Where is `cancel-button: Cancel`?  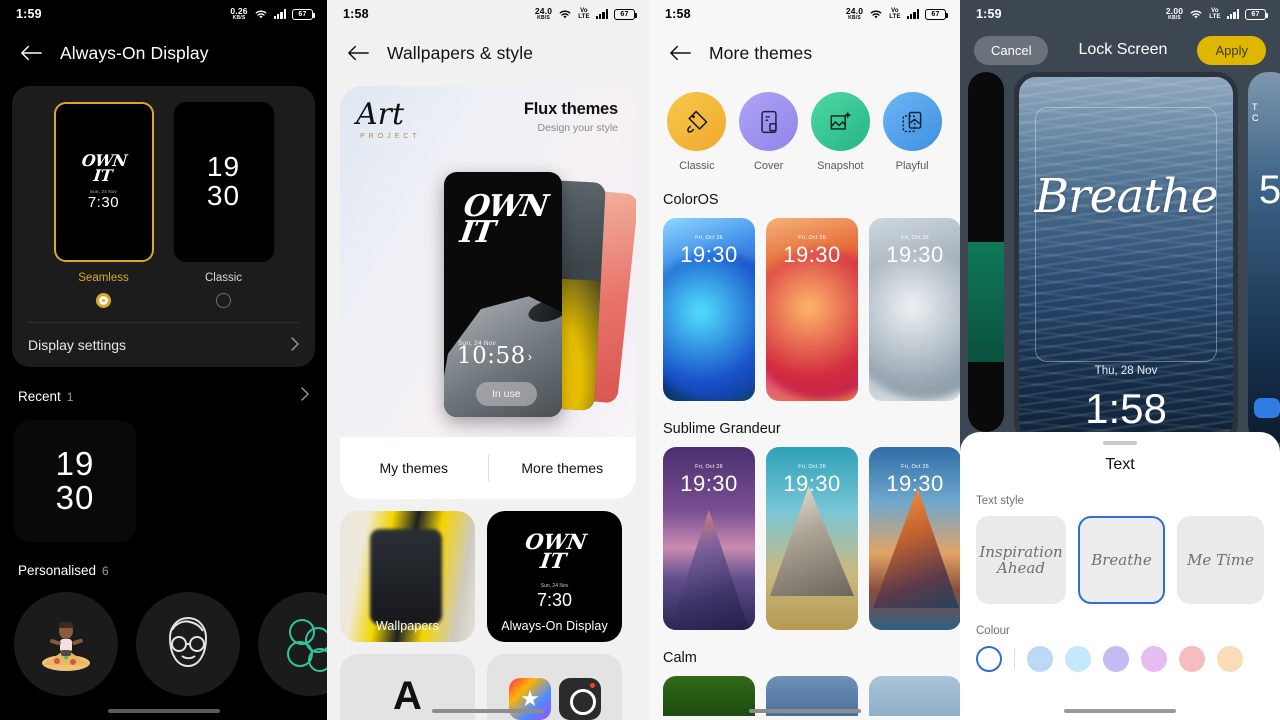 cancel-button: Cancel is located at coordinates (1011, 50).